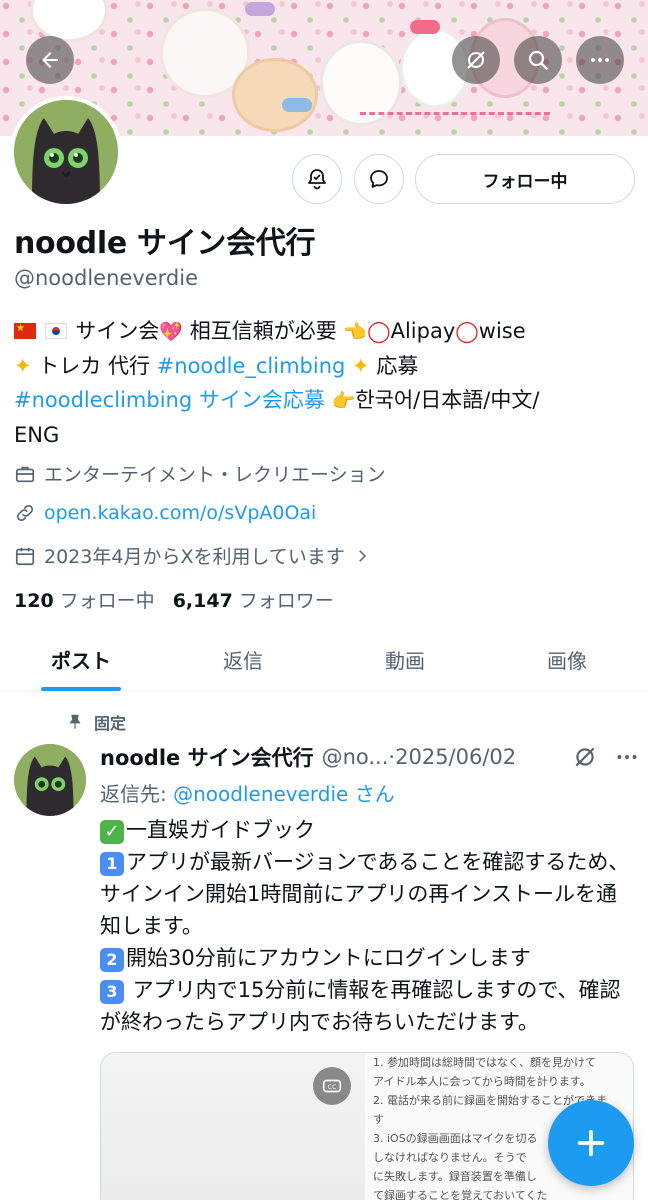 The image size is (648, 1200). I want to click on post-author-name: noodle サイン会代行, so click(207, 757).